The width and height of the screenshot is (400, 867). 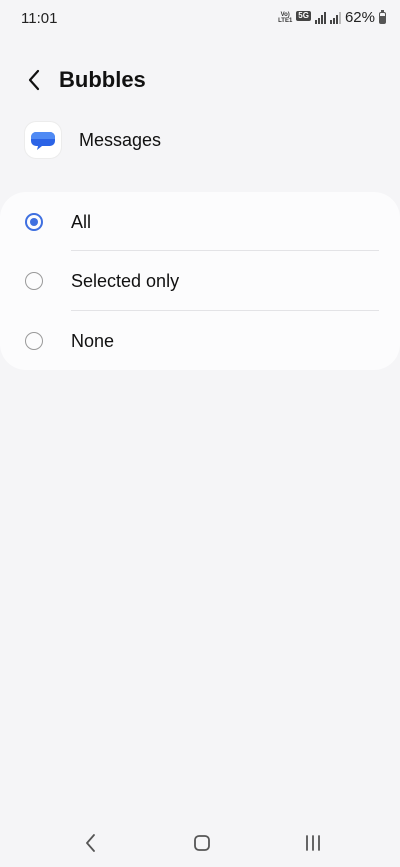 I want to click on nav-home-icon, so click(x=202, y=843).